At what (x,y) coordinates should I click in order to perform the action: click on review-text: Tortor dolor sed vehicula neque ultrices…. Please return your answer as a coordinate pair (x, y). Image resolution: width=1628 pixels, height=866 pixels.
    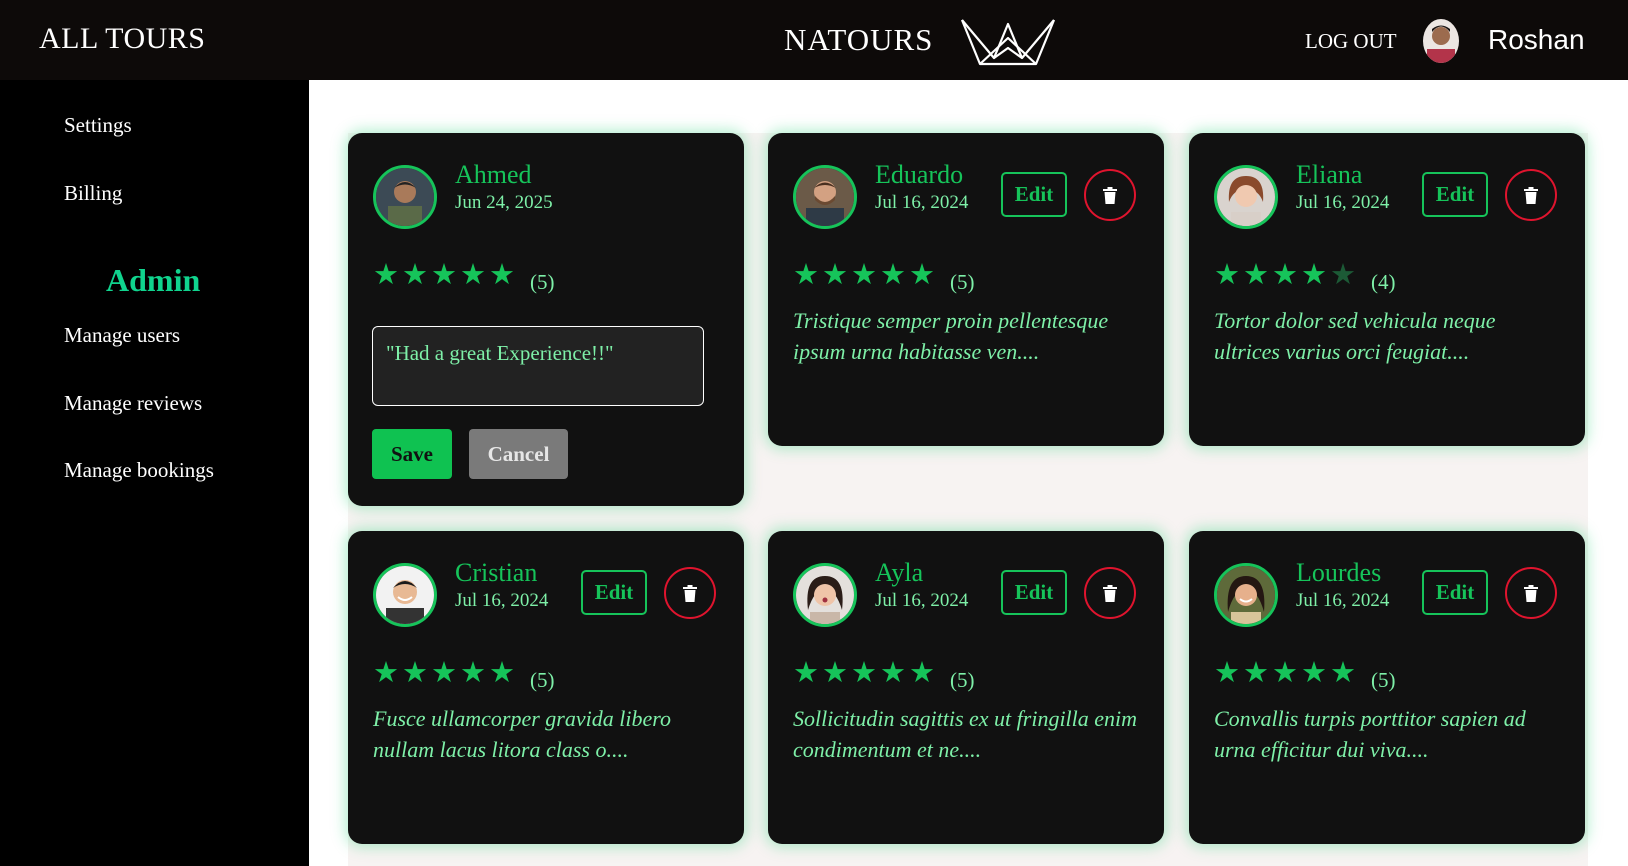
    Looking at the image, I should click on (1355, 336).